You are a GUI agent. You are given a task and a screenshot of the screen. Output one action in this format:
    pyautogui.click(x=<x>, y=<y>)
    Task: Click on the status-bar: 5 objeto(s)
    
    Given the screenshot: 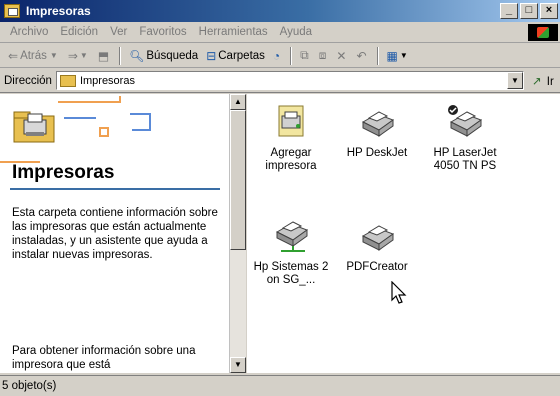 What is the action you would take?
    pyautogui.click(x=280, y=385)
    